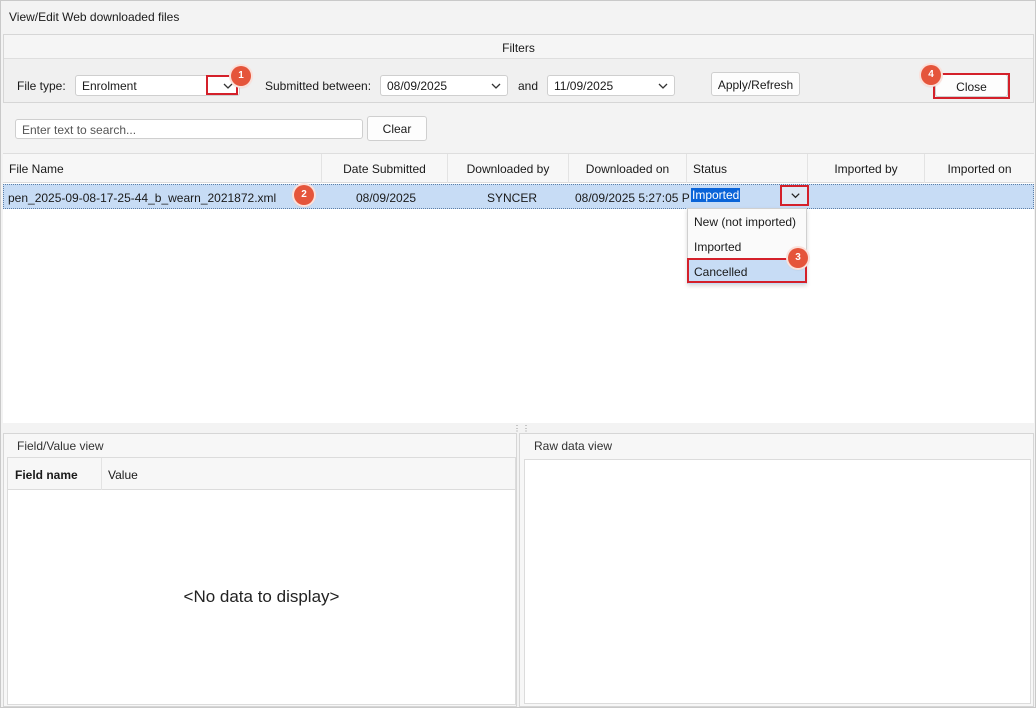 The width and height of the screenshot is (1036, 708). Describe the element at coordinates (628, 168) in the screenshot. I see `col-downloaded-on: Downloaded on` at that location.